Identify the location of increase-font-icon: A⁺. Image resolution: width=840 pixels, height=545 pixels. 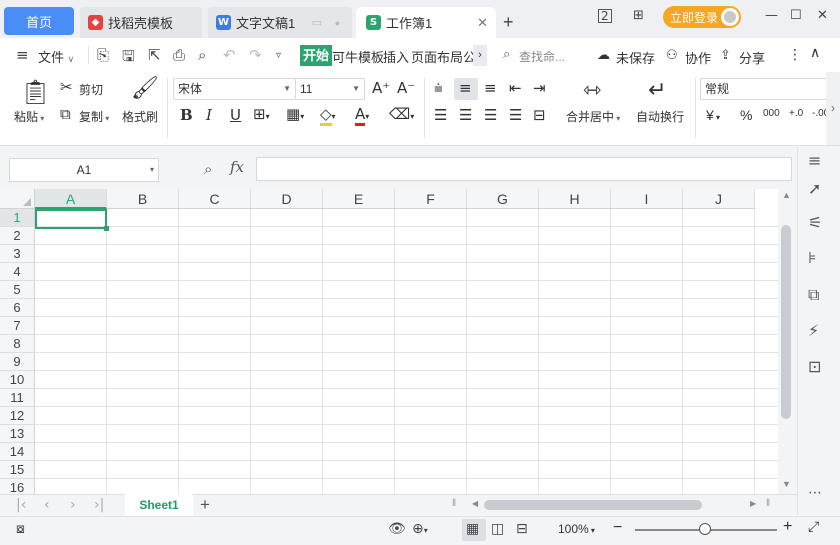
(381, 88).